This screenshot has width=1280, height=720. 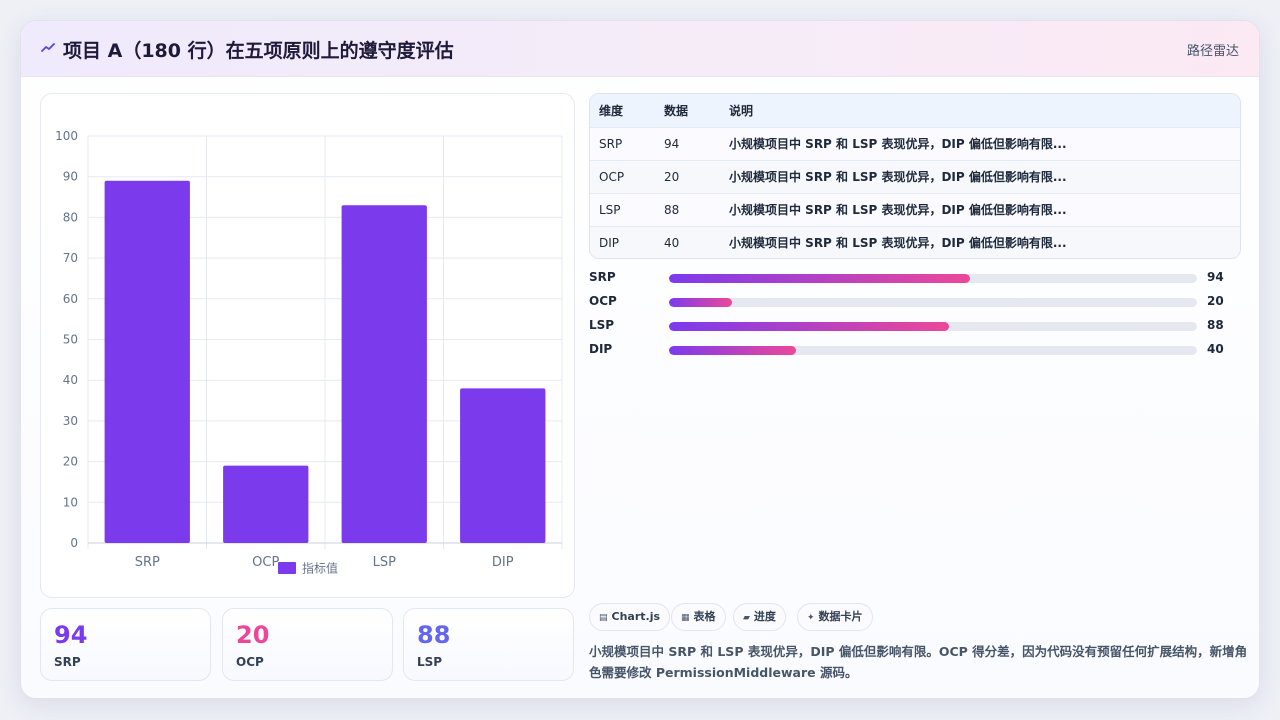 What do you see at coordinates (676, 110) in the screenshot?
I see `column-header: 数据` at bounding box center [676, 110].